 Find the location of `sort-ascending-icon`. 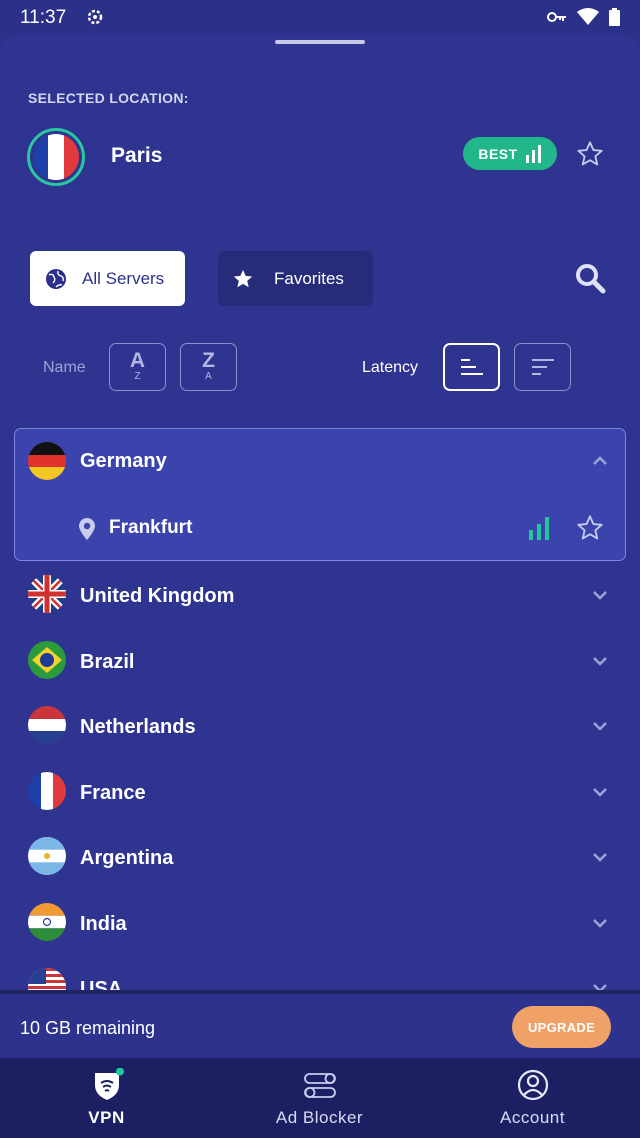

sort-ascending-icon is located at coordinates (471, 367).